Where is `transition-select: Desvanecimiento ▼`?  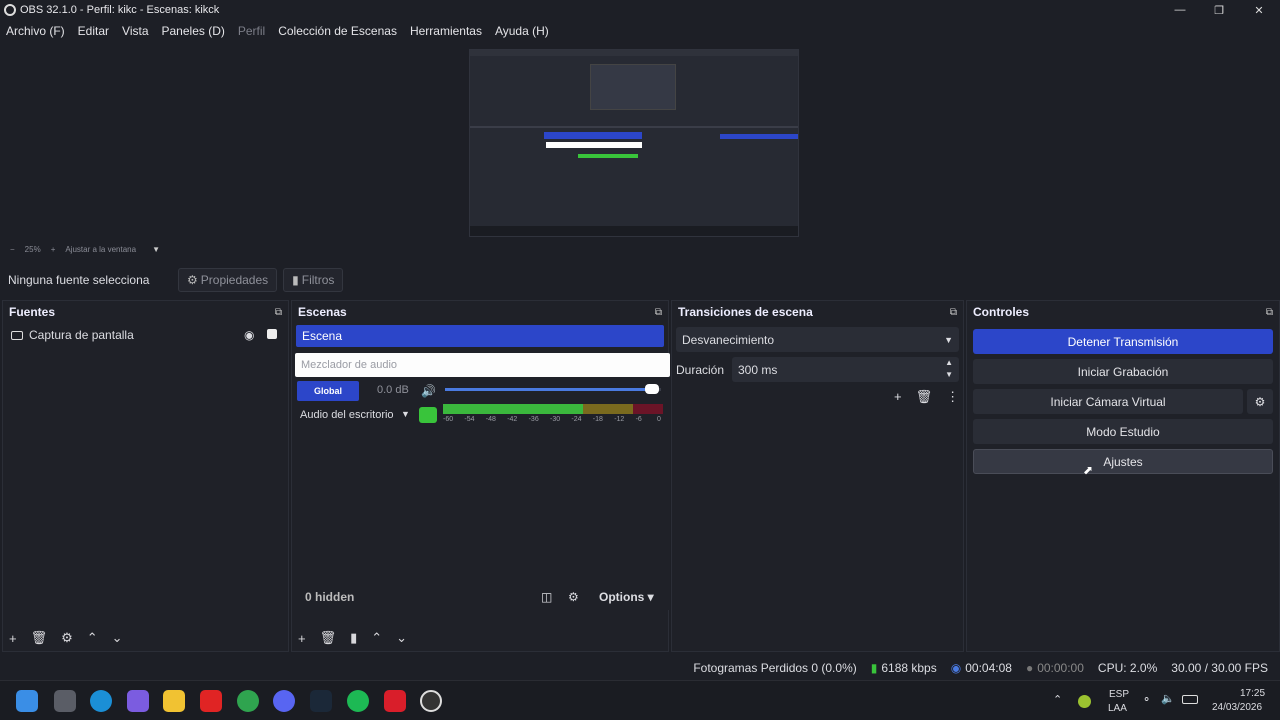 transition-select: Desvanecimiento ▼ is located at coordinates (817, 339).